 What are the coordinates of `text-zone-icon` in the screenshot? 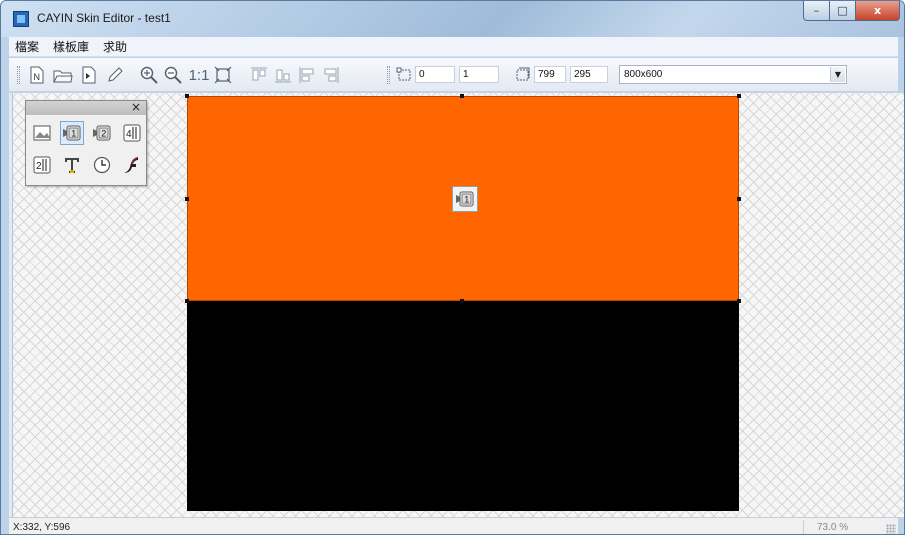 It's located at (72, 165).